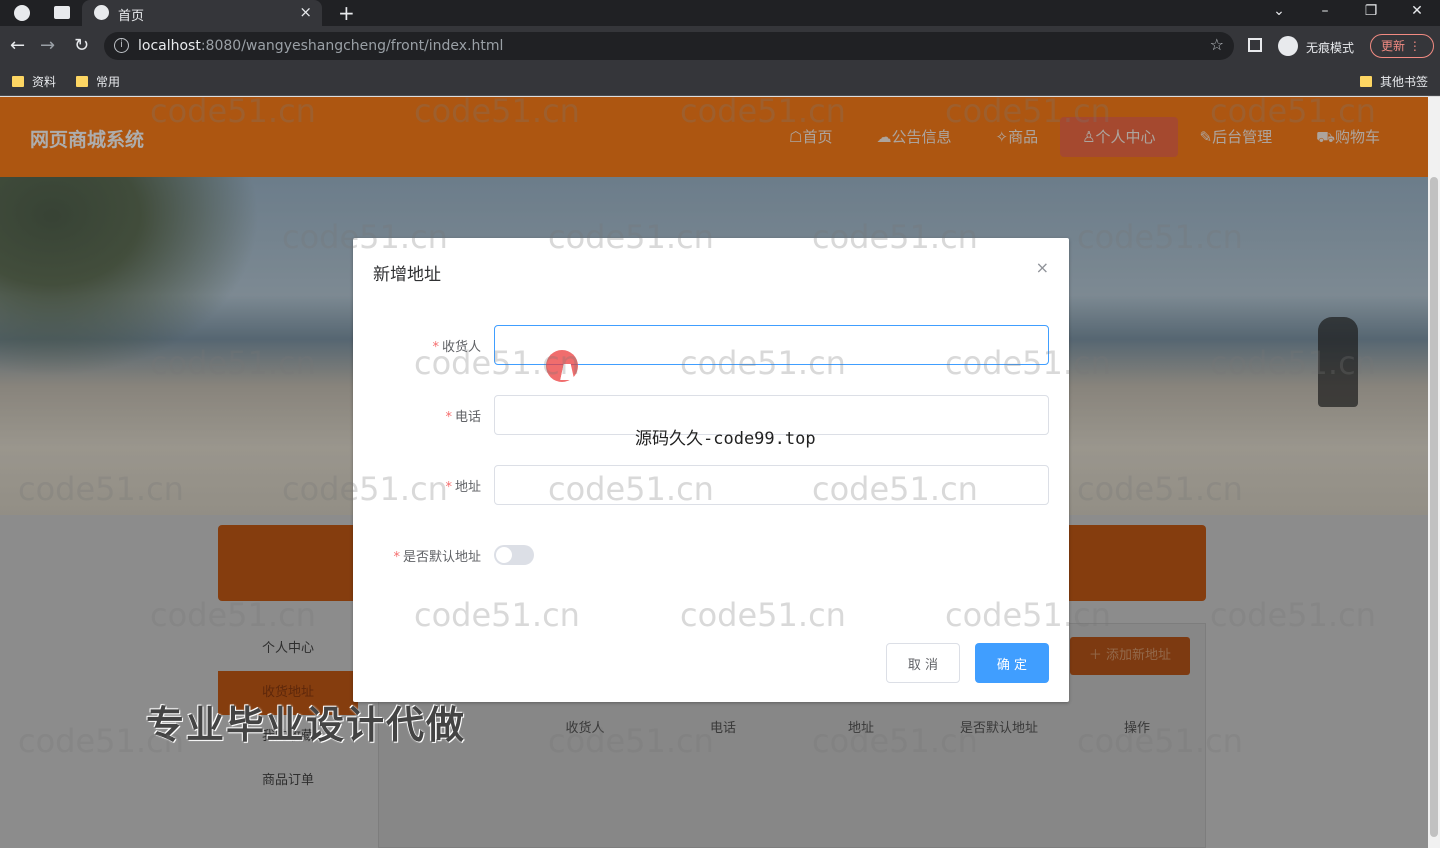 The width and height of the screenshot is (1440, 848). I want to click on favicon-icon, so click(101, 12).